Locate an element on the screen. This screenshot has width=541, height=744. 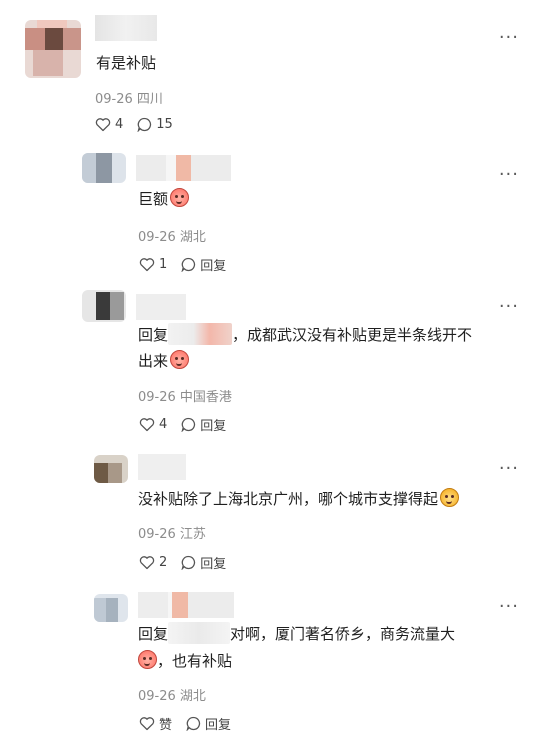
comment-text: 回复 ，成都武汉没有补贴更是半条线开不 is located at coordinates (305, 335).